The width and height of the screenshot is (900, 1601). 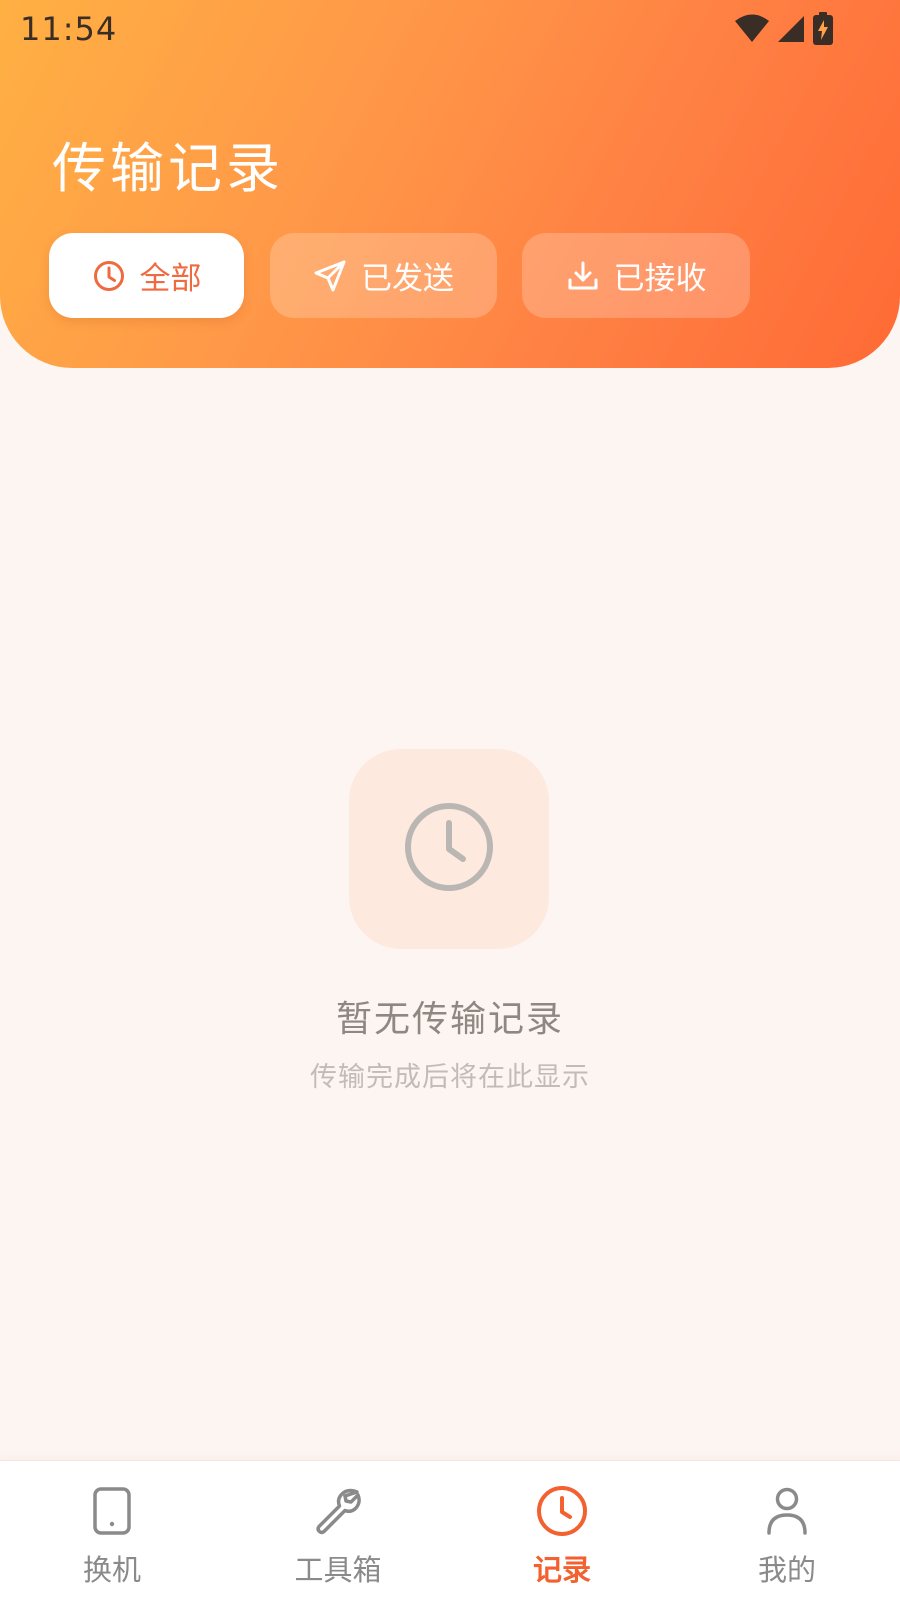 I want to click on wrench-icon, so click(x=338, y=1511).